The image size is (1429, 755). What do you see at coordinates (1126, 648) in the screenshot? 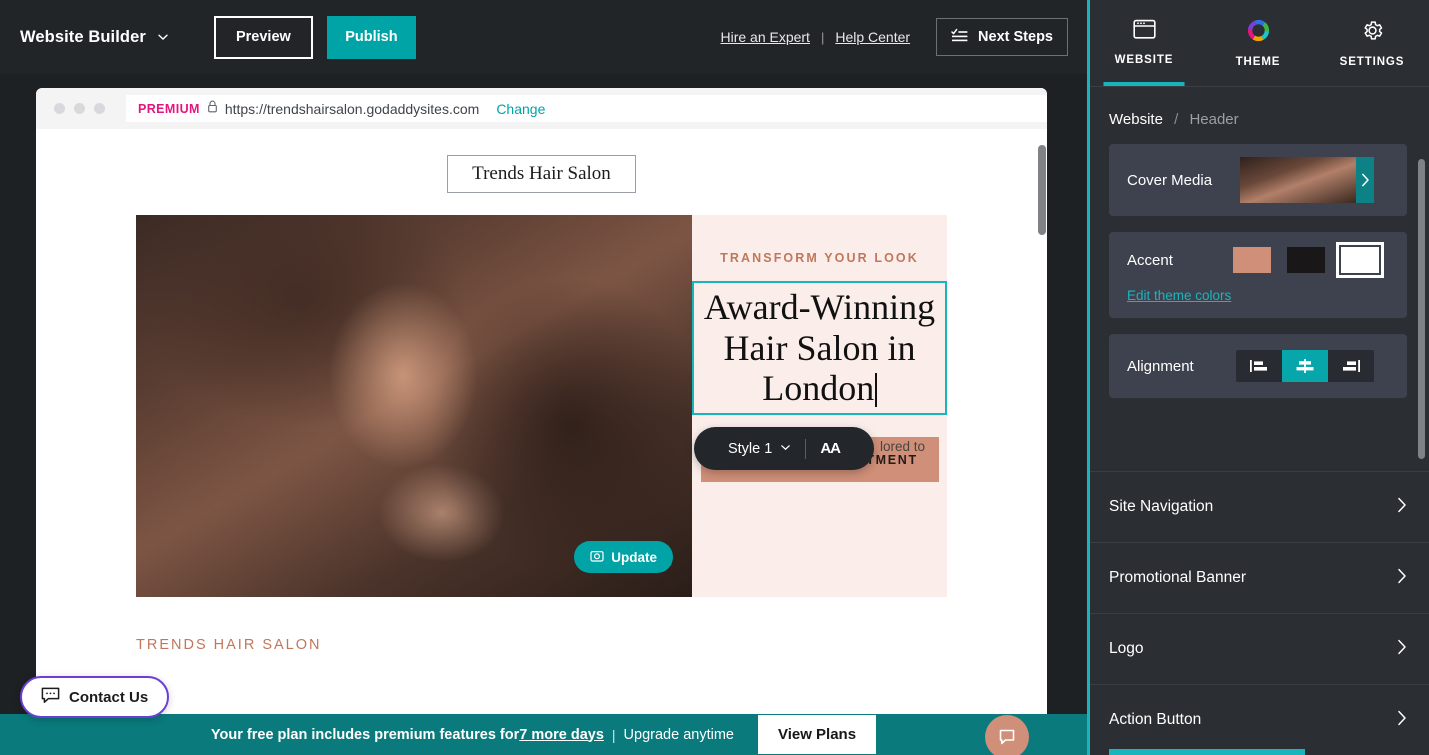
I see `section-label: Logo` at bounding box center [1126, 648].